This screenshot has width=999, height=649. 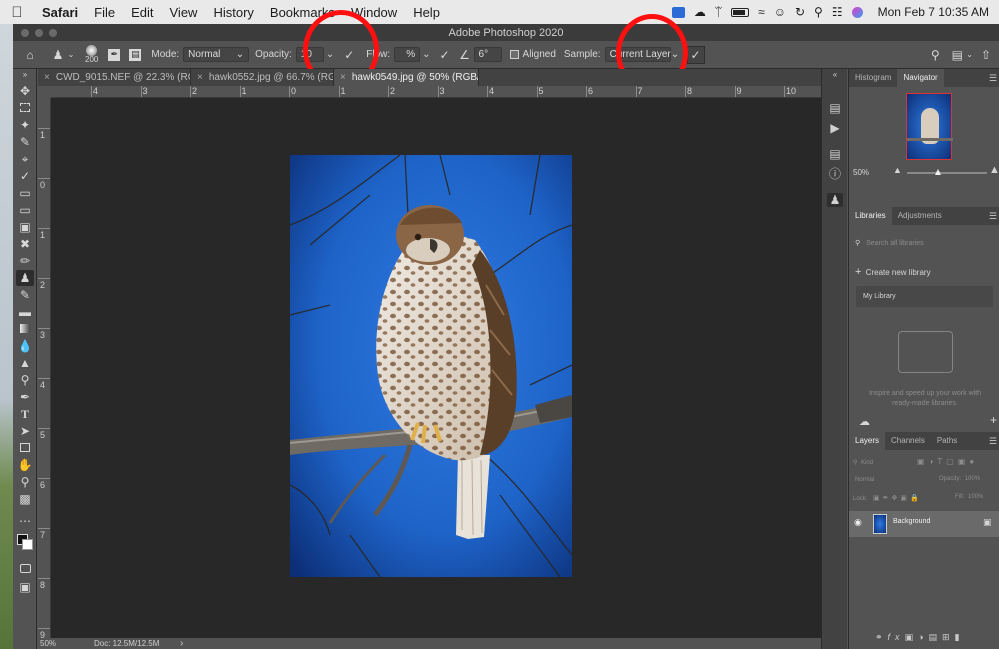 What do you see at coordinates (216, 54) in the screenshot?
I see `mode-select: Normal ⌄` at bounding box center [216, 54].